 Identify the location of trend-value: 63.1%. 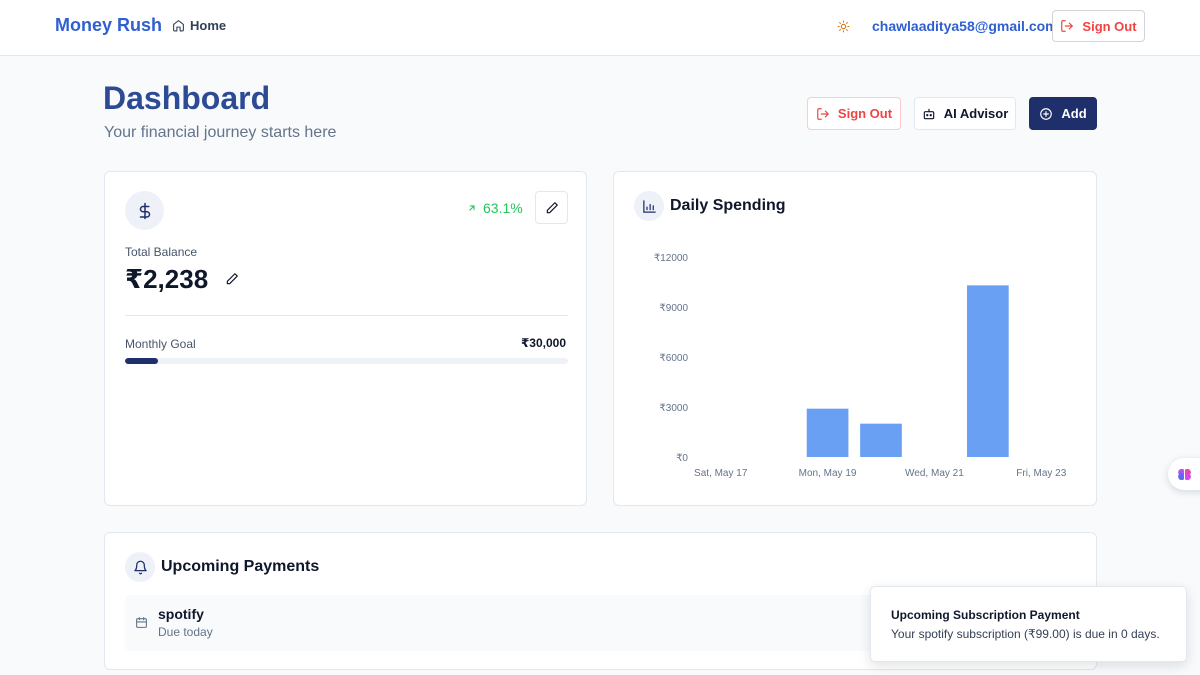
(503, 208).